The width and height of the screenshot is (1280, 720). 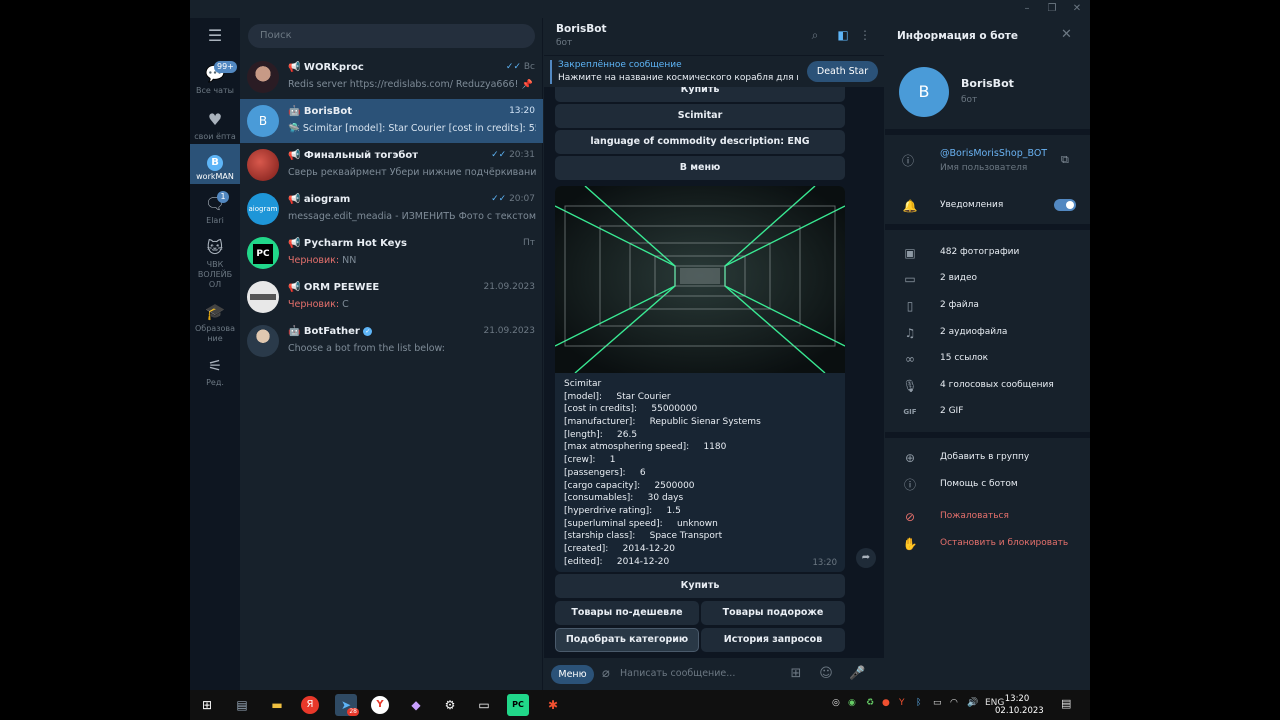 I want to click on pricier-goods-button: Товары подороже, so click(x=773, y=613).